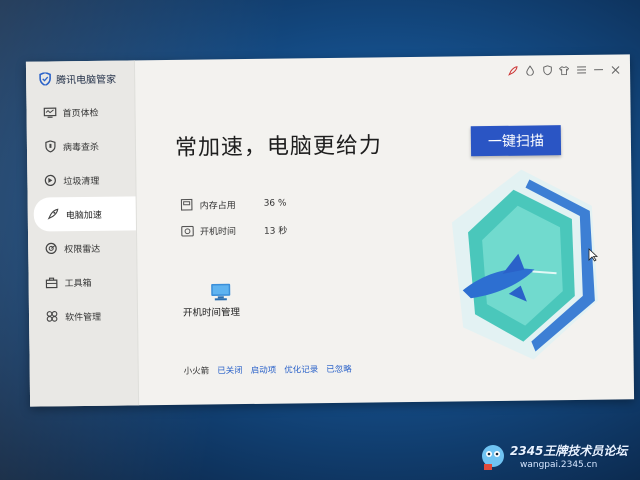 The image size is (640, 480). What do you see at coordinates (211, 313) in the screenshot?
I see `boot-time-manager-label: 开机时间管理` at bounding box center [211, 313].